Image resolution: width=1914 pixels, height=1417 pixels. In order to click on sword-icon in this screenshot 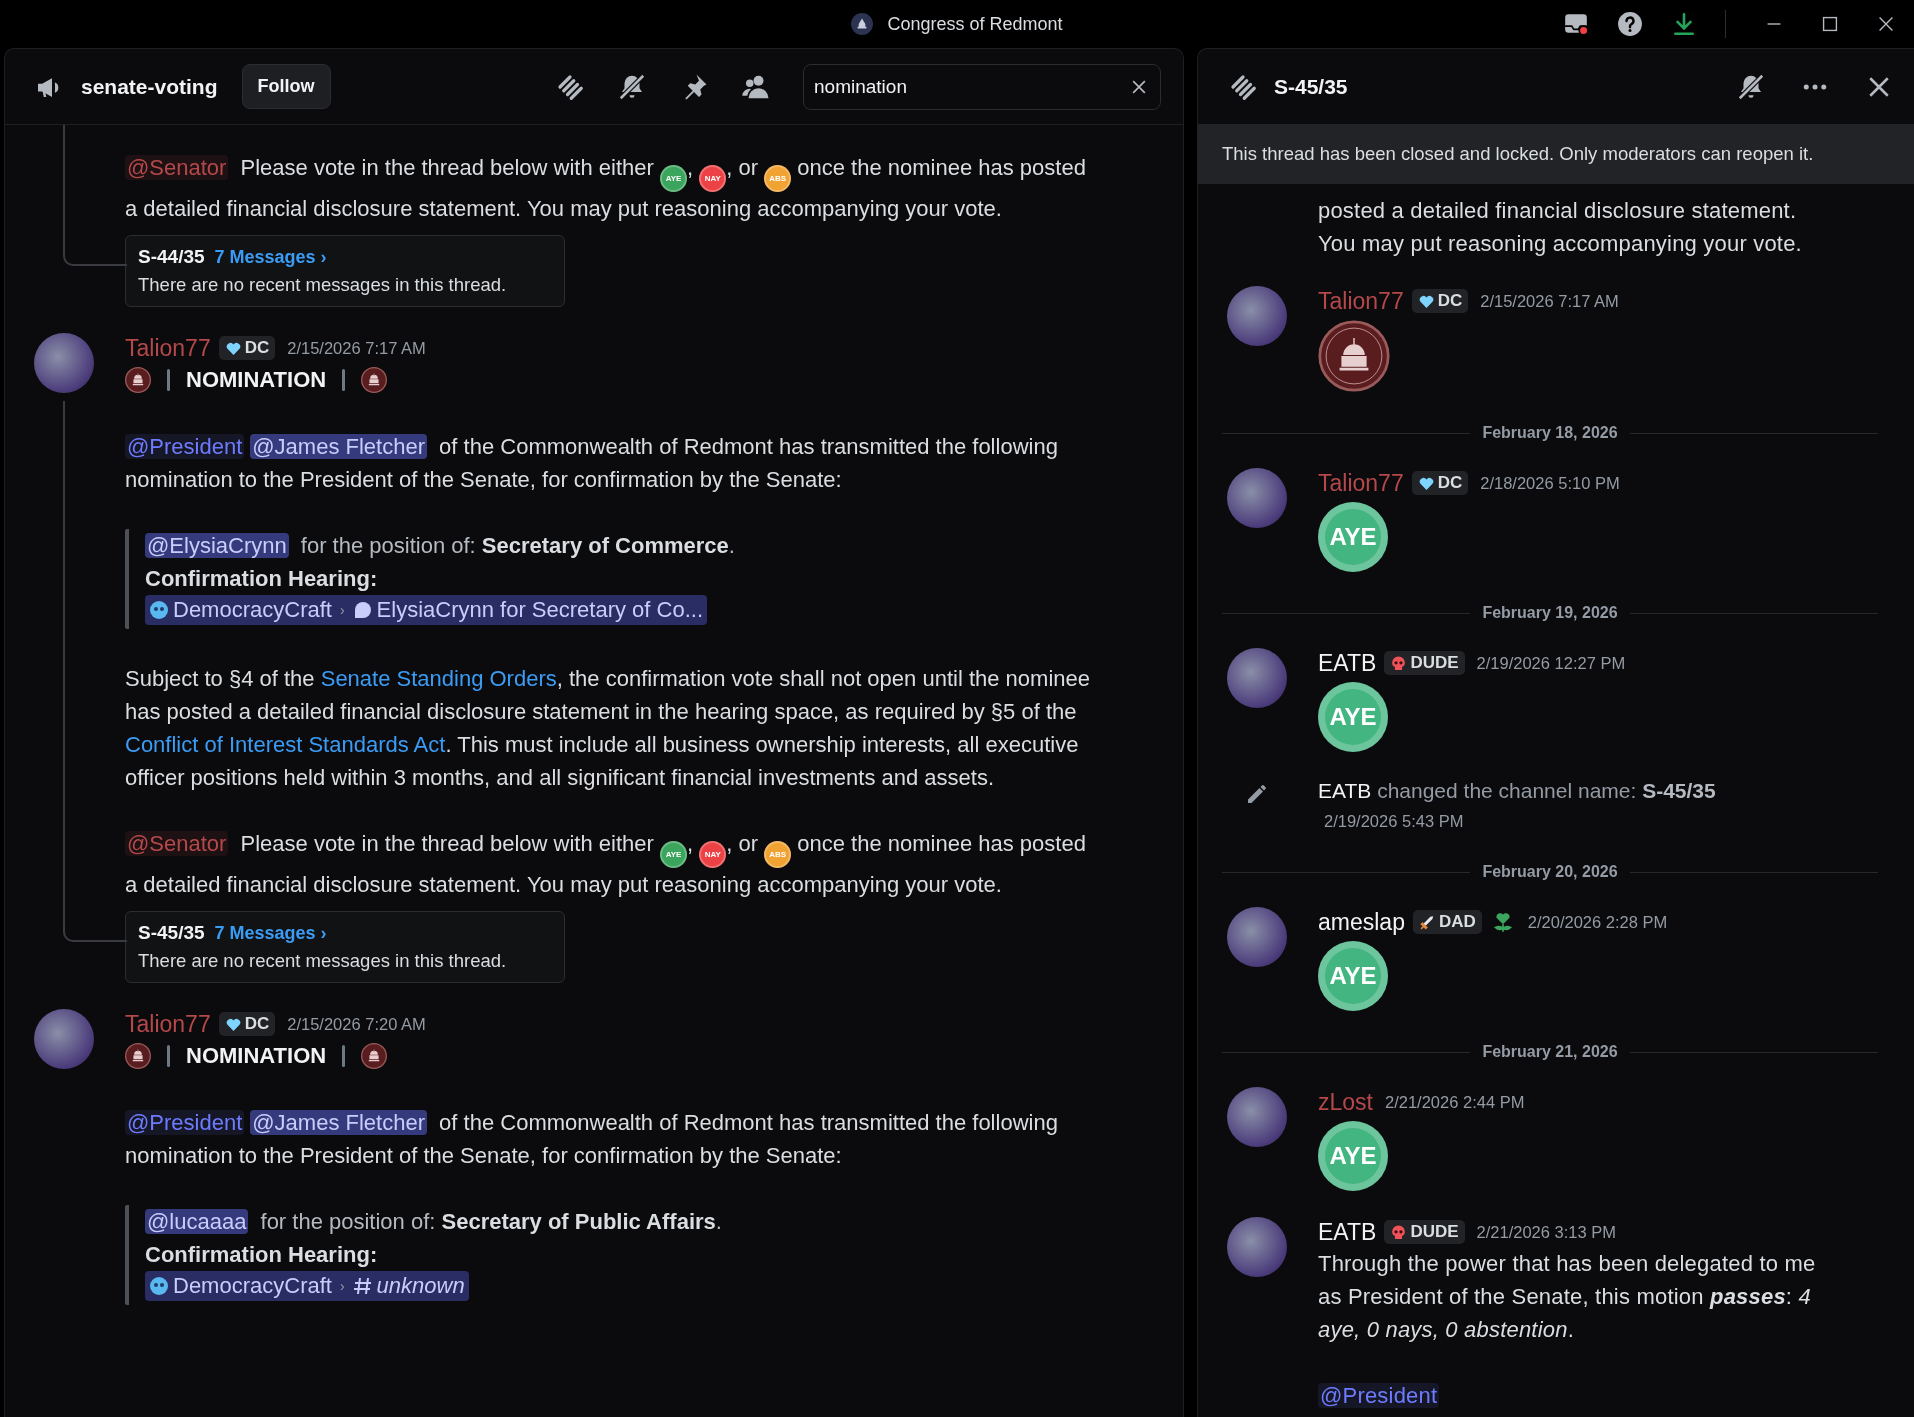, I will do `click(1427, 922)`.